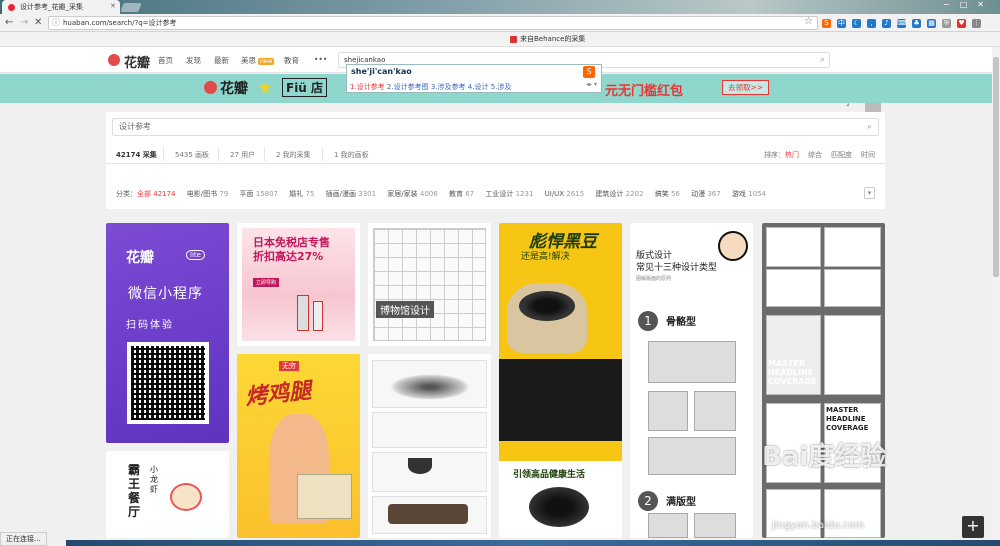  Describe the element at coordinates (619, 194) in the screenshot. I see `category-architecture: 建筑设计 2202` at that location.